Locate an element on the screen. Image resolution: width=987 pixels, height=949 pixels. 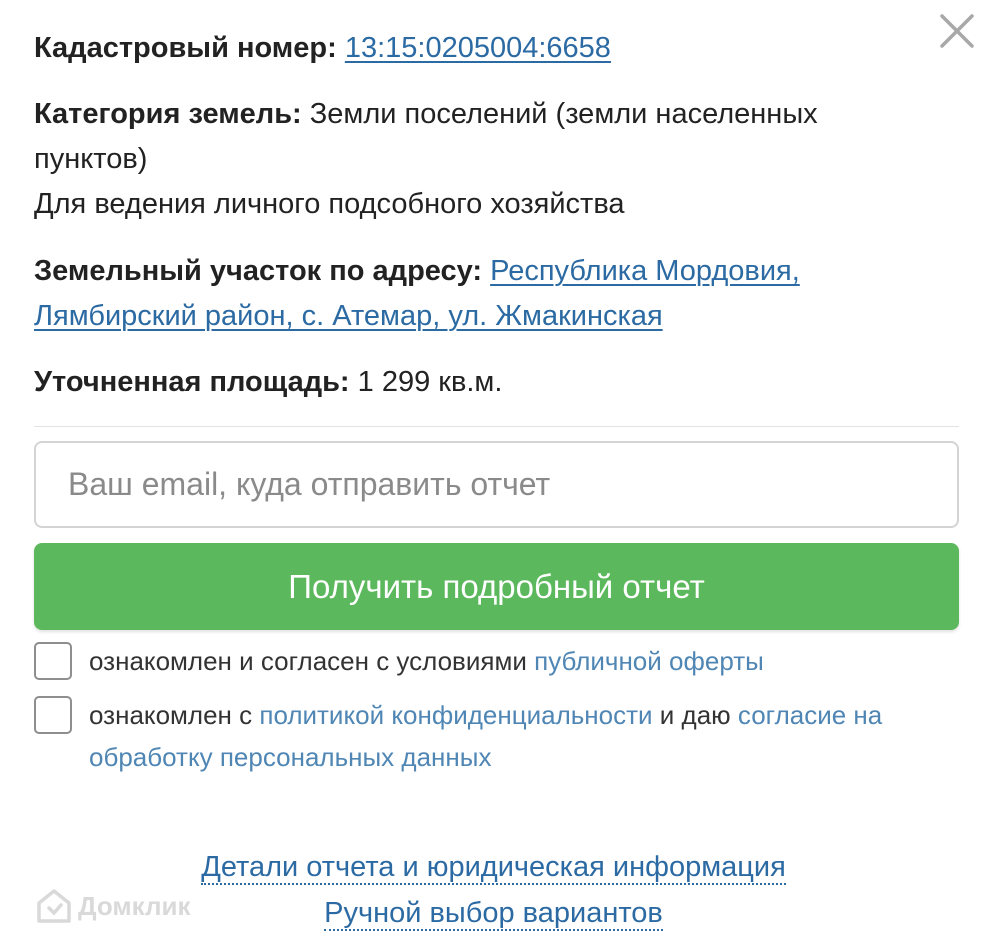
land-usage: Для ведения личного подсобного хозяйства is located at coordinates (329, 204).